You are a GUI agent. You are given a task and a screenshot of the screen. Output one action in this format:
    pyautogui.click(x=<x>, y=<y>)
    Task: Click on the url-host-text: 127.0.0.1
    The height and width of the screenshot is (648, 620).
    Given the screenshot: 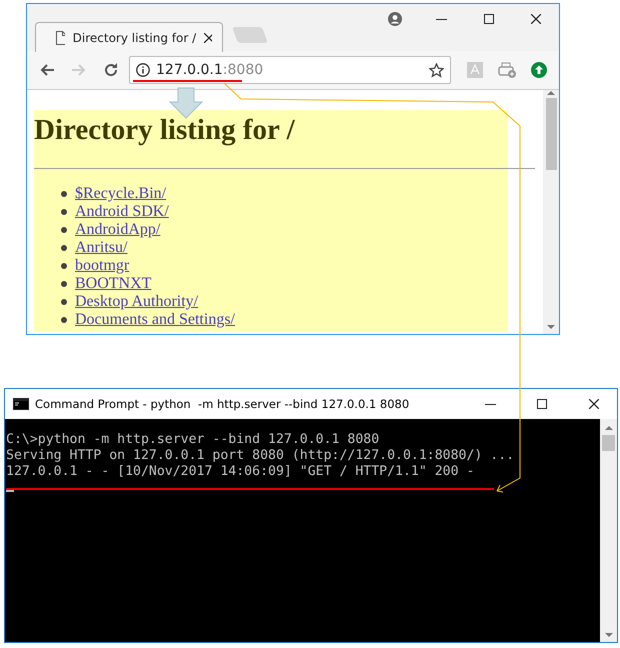 What is the action you would take?
    pyautogui.click(x=189, y=70)
    